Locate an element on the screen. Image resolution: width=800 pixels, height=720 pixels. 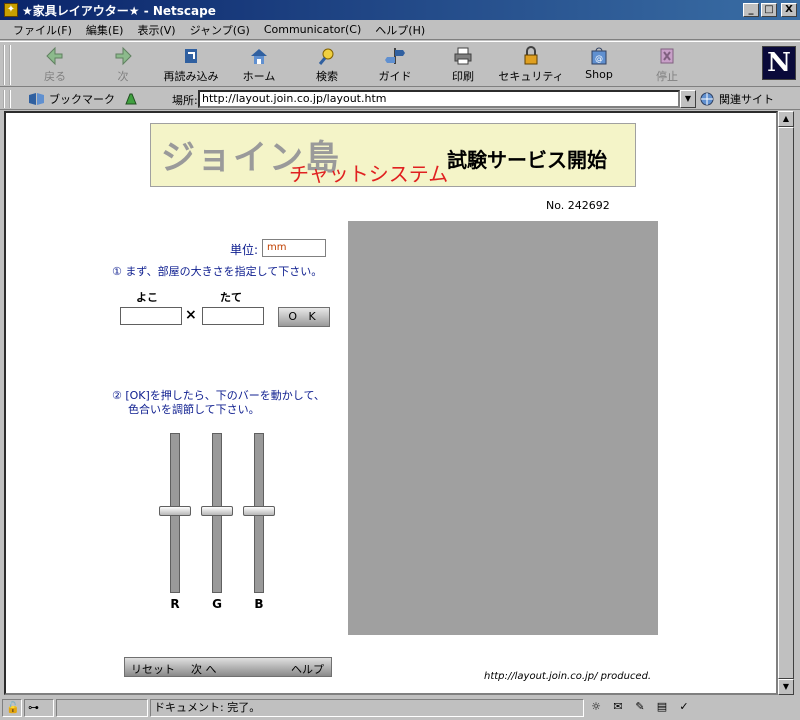
maximize-button: □ is located at coordinates (769, 10).